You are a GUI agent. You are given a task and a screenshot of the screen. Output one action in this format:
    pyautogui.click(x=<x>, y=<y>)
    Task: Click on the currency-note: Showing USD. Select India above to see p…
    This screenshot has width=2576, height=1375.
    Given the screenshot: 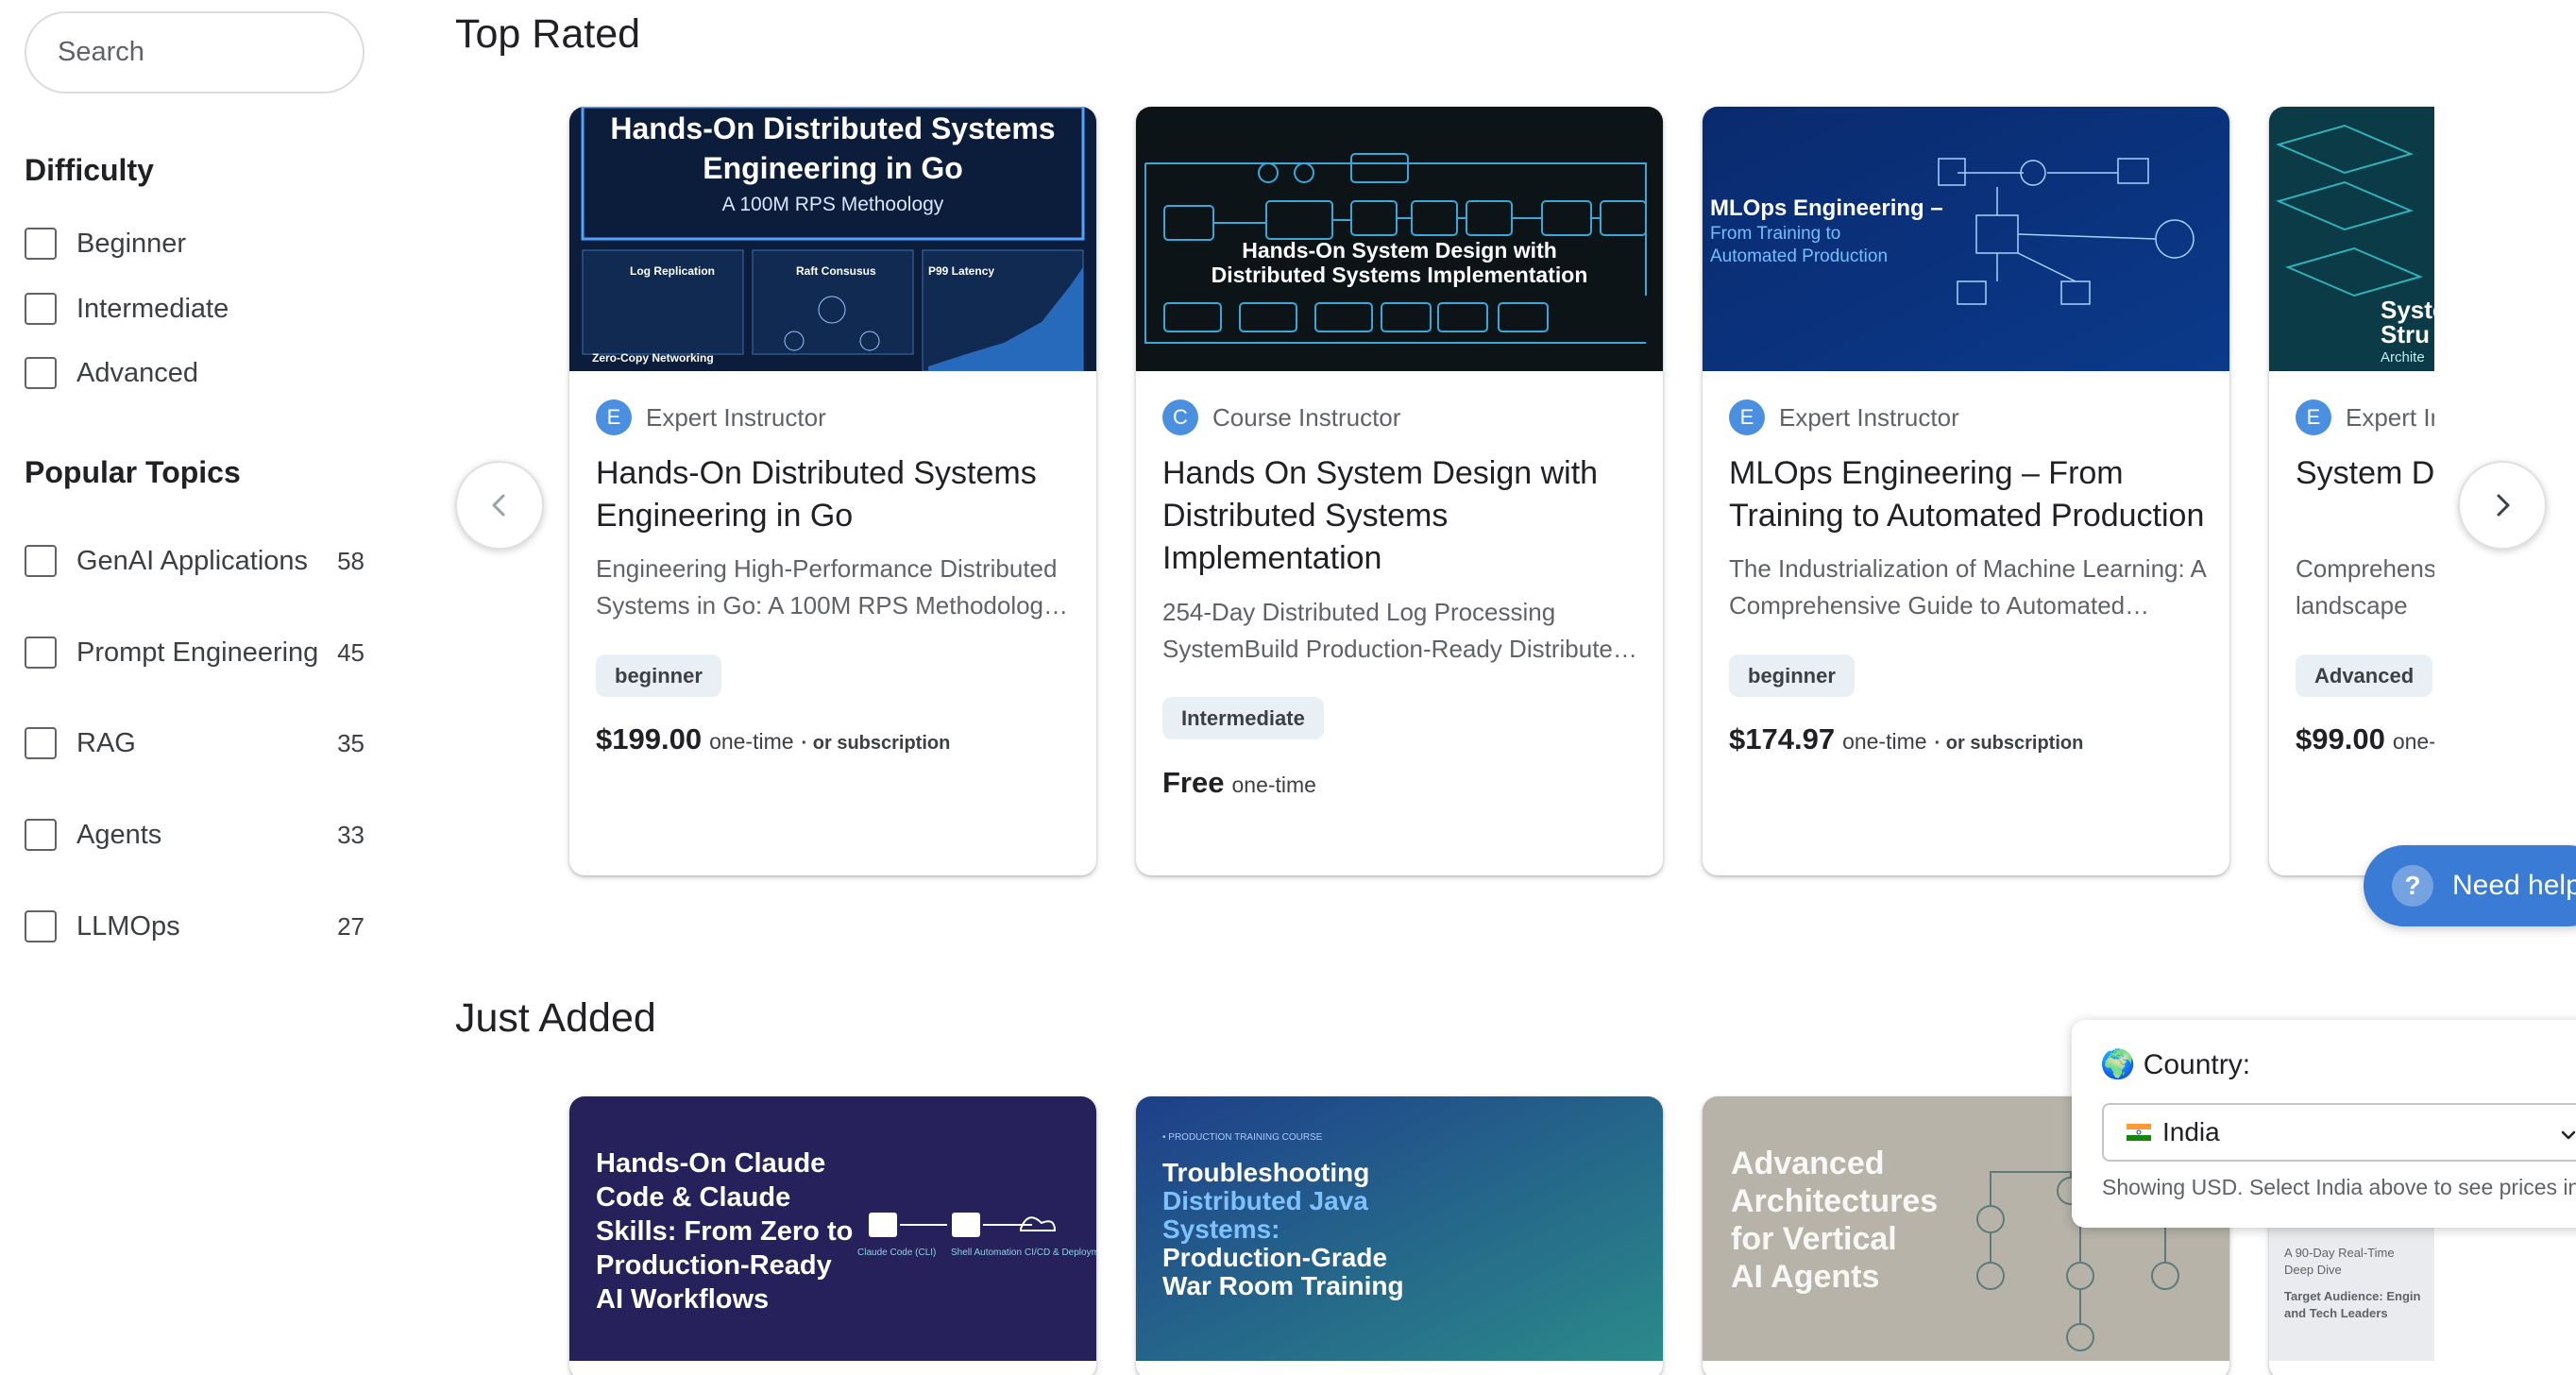 What is the action you would take?
    pyautogui.click(x=2339, y=1187)
    